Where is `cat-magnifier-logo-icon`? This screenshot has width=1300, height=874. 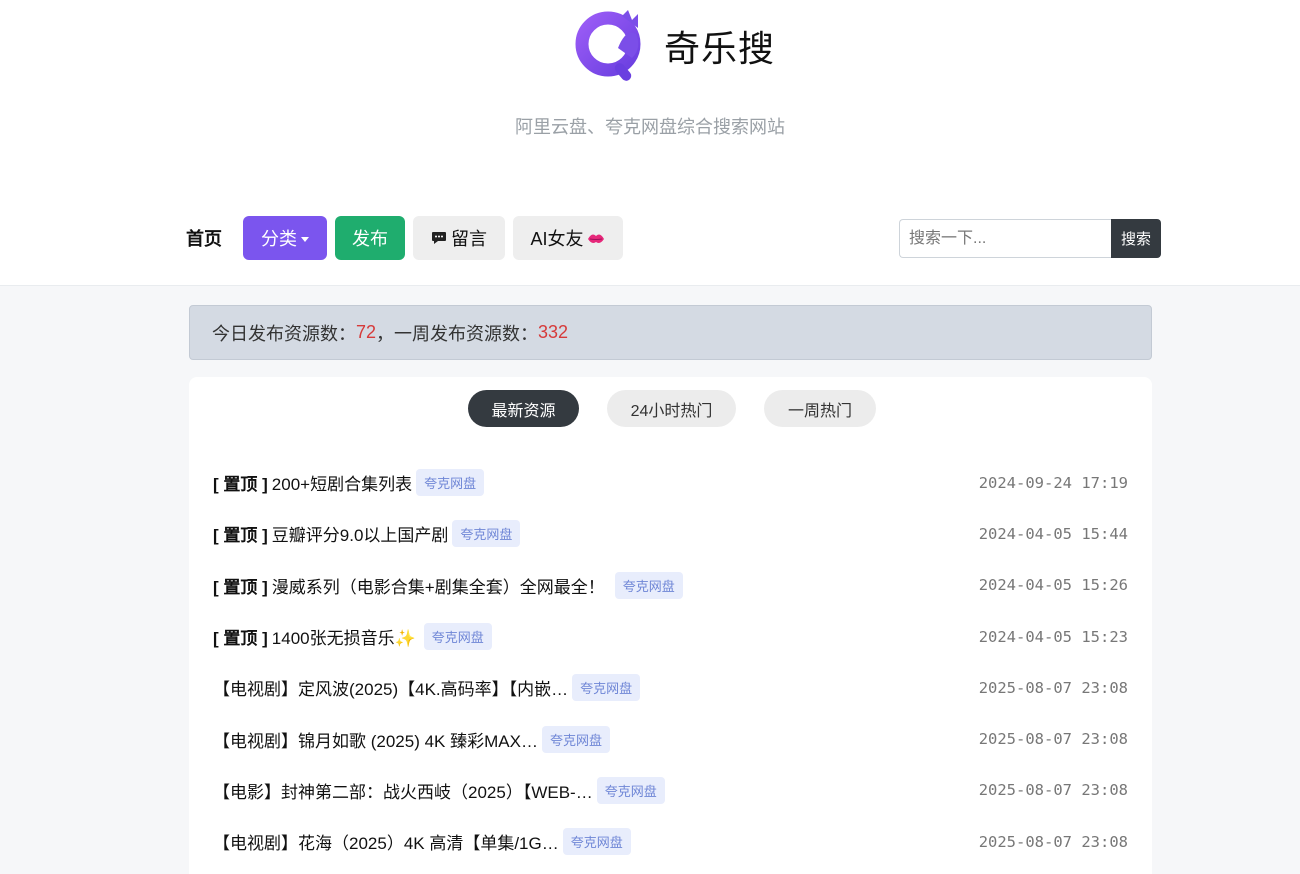
cat-magnifier-logo-icon is located at coordinates (608, 45).